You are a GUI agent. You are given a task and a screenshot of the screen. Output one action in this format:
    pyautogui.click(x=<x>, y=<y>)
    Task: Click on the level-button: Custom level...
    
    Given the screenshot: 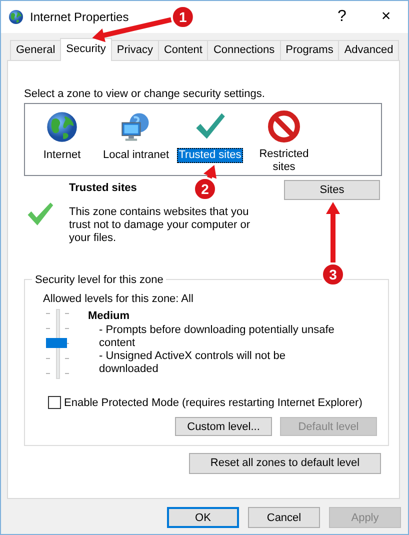 What is the action you would take?
    pyautogui.click(x=223, y=426)
    